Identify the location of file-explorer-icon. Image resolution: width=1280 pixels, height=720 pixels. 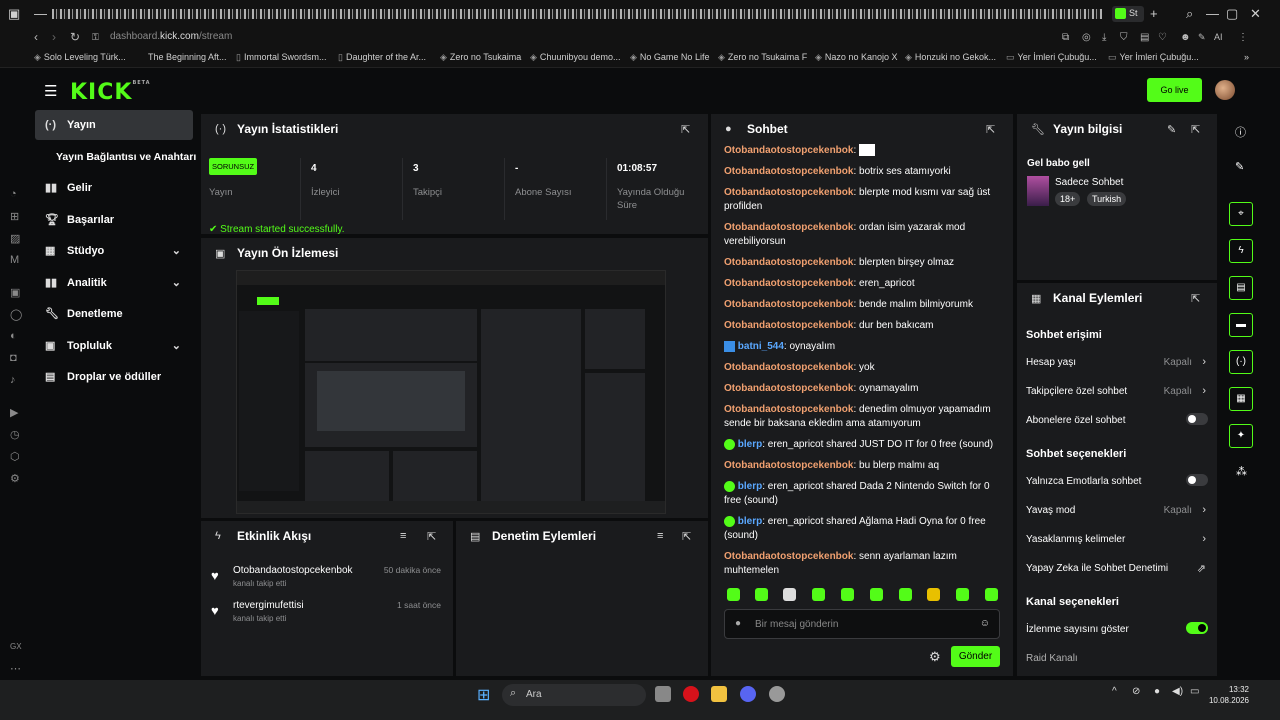
(719, 694).